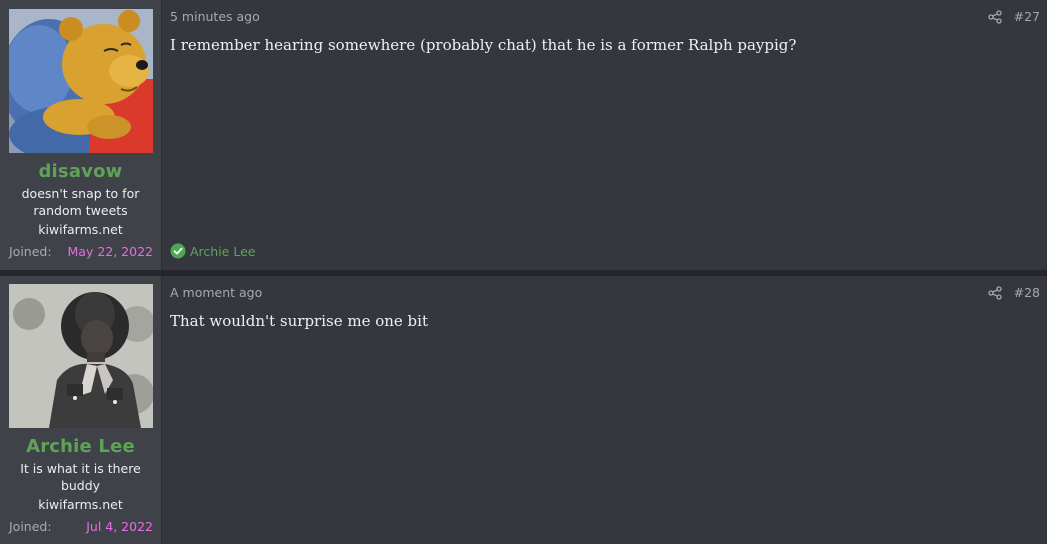 This screenshot has height=544, width=1047. What do you see at coordinates (178, 251) in the screenshot?
I see `checkmark-circle-icon` at bounding box center [178, 251].